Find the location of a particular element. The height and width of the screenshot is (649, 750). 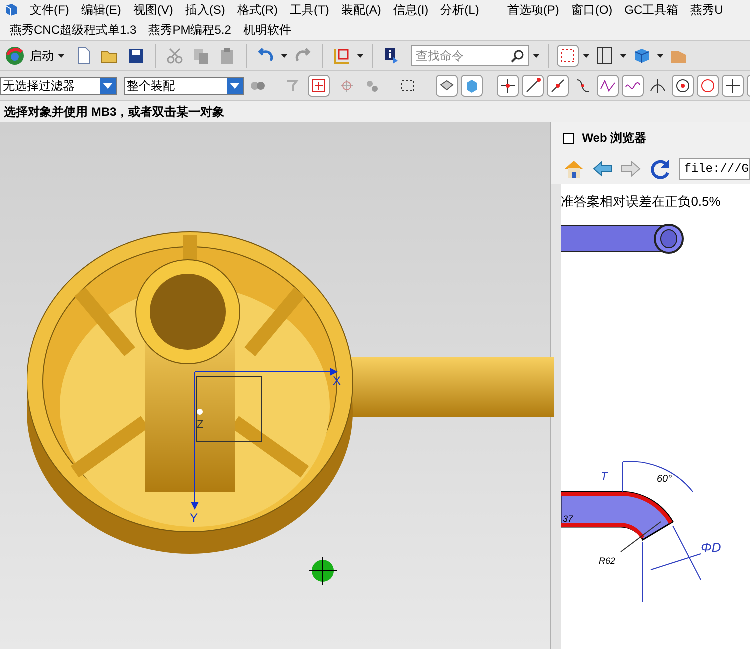

search-field: 查找命令 is located at coordinates (470, 55).